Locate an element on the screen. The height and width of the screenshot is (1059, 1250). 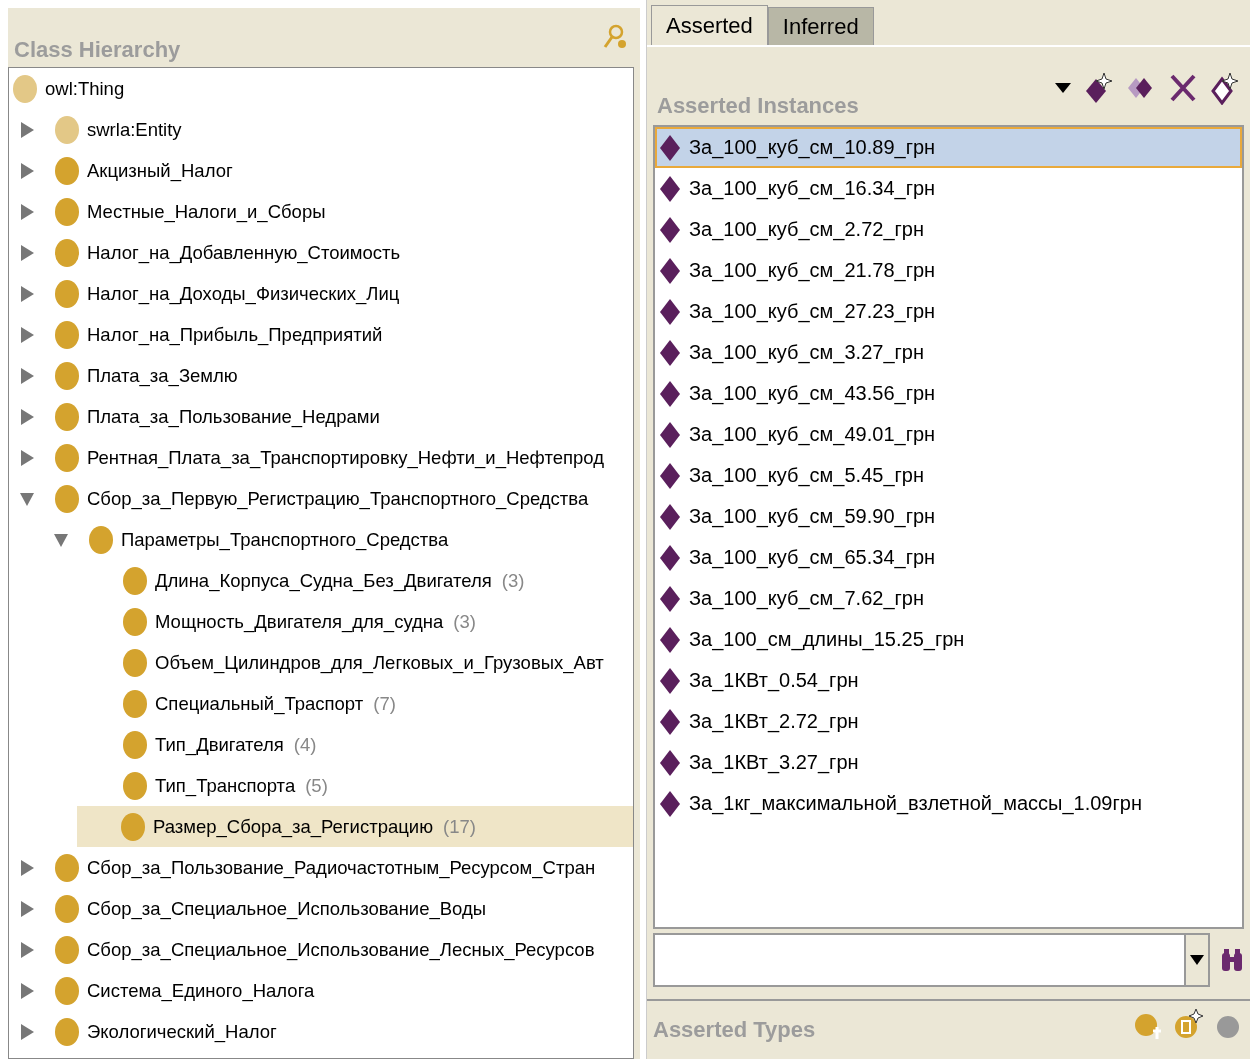
instance-label: За_100_см_длины_15.25_грн is located at coordinates (827, 639).